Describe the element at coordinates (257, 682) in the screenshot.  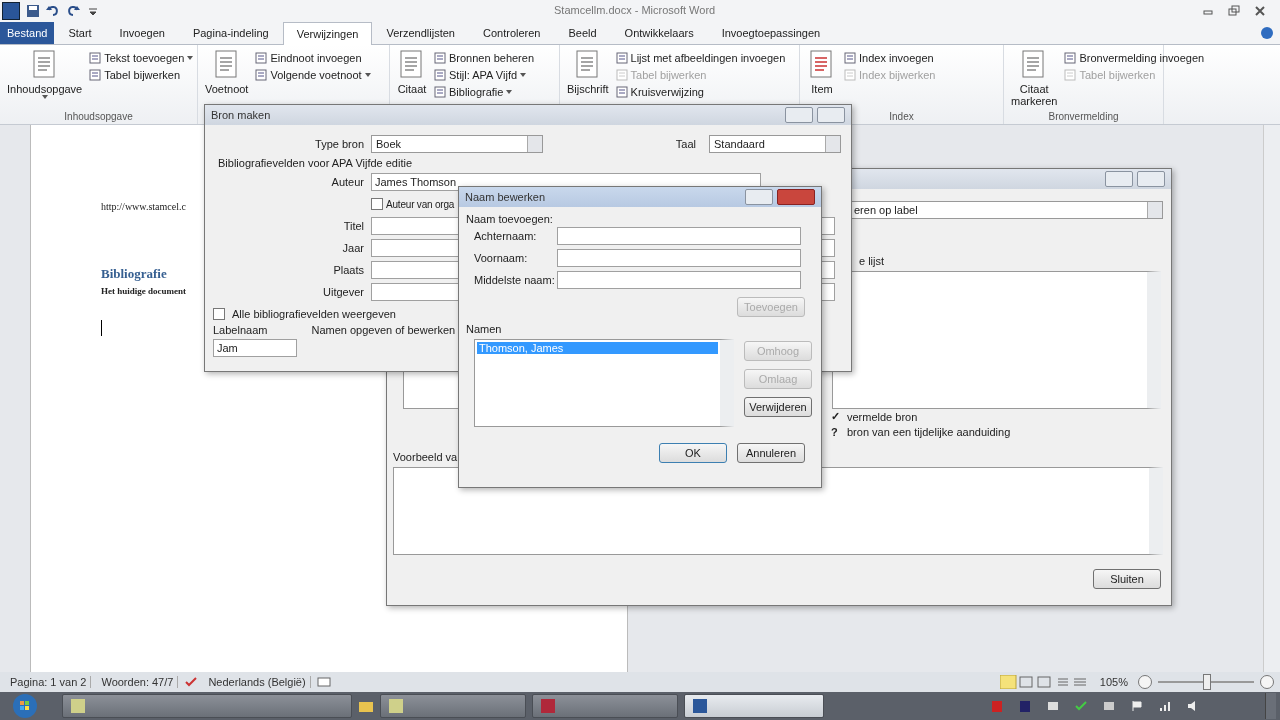
I see `language-indicator: Nederlands (België)` at that location.